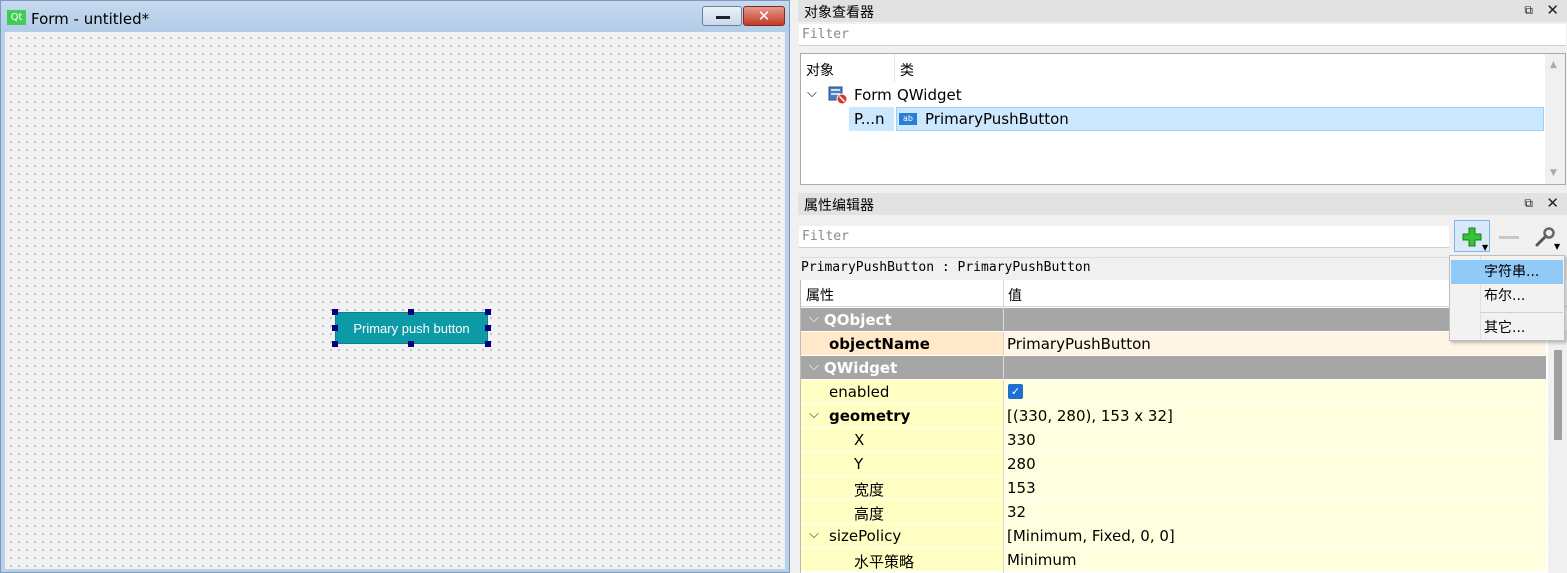 The height and width of the screenshot is (573, 1567). Describe the element at coordinates (1090, 416) in the screenshot. I see `prop-value: [(330, 280), 153 x 32]` at that location.